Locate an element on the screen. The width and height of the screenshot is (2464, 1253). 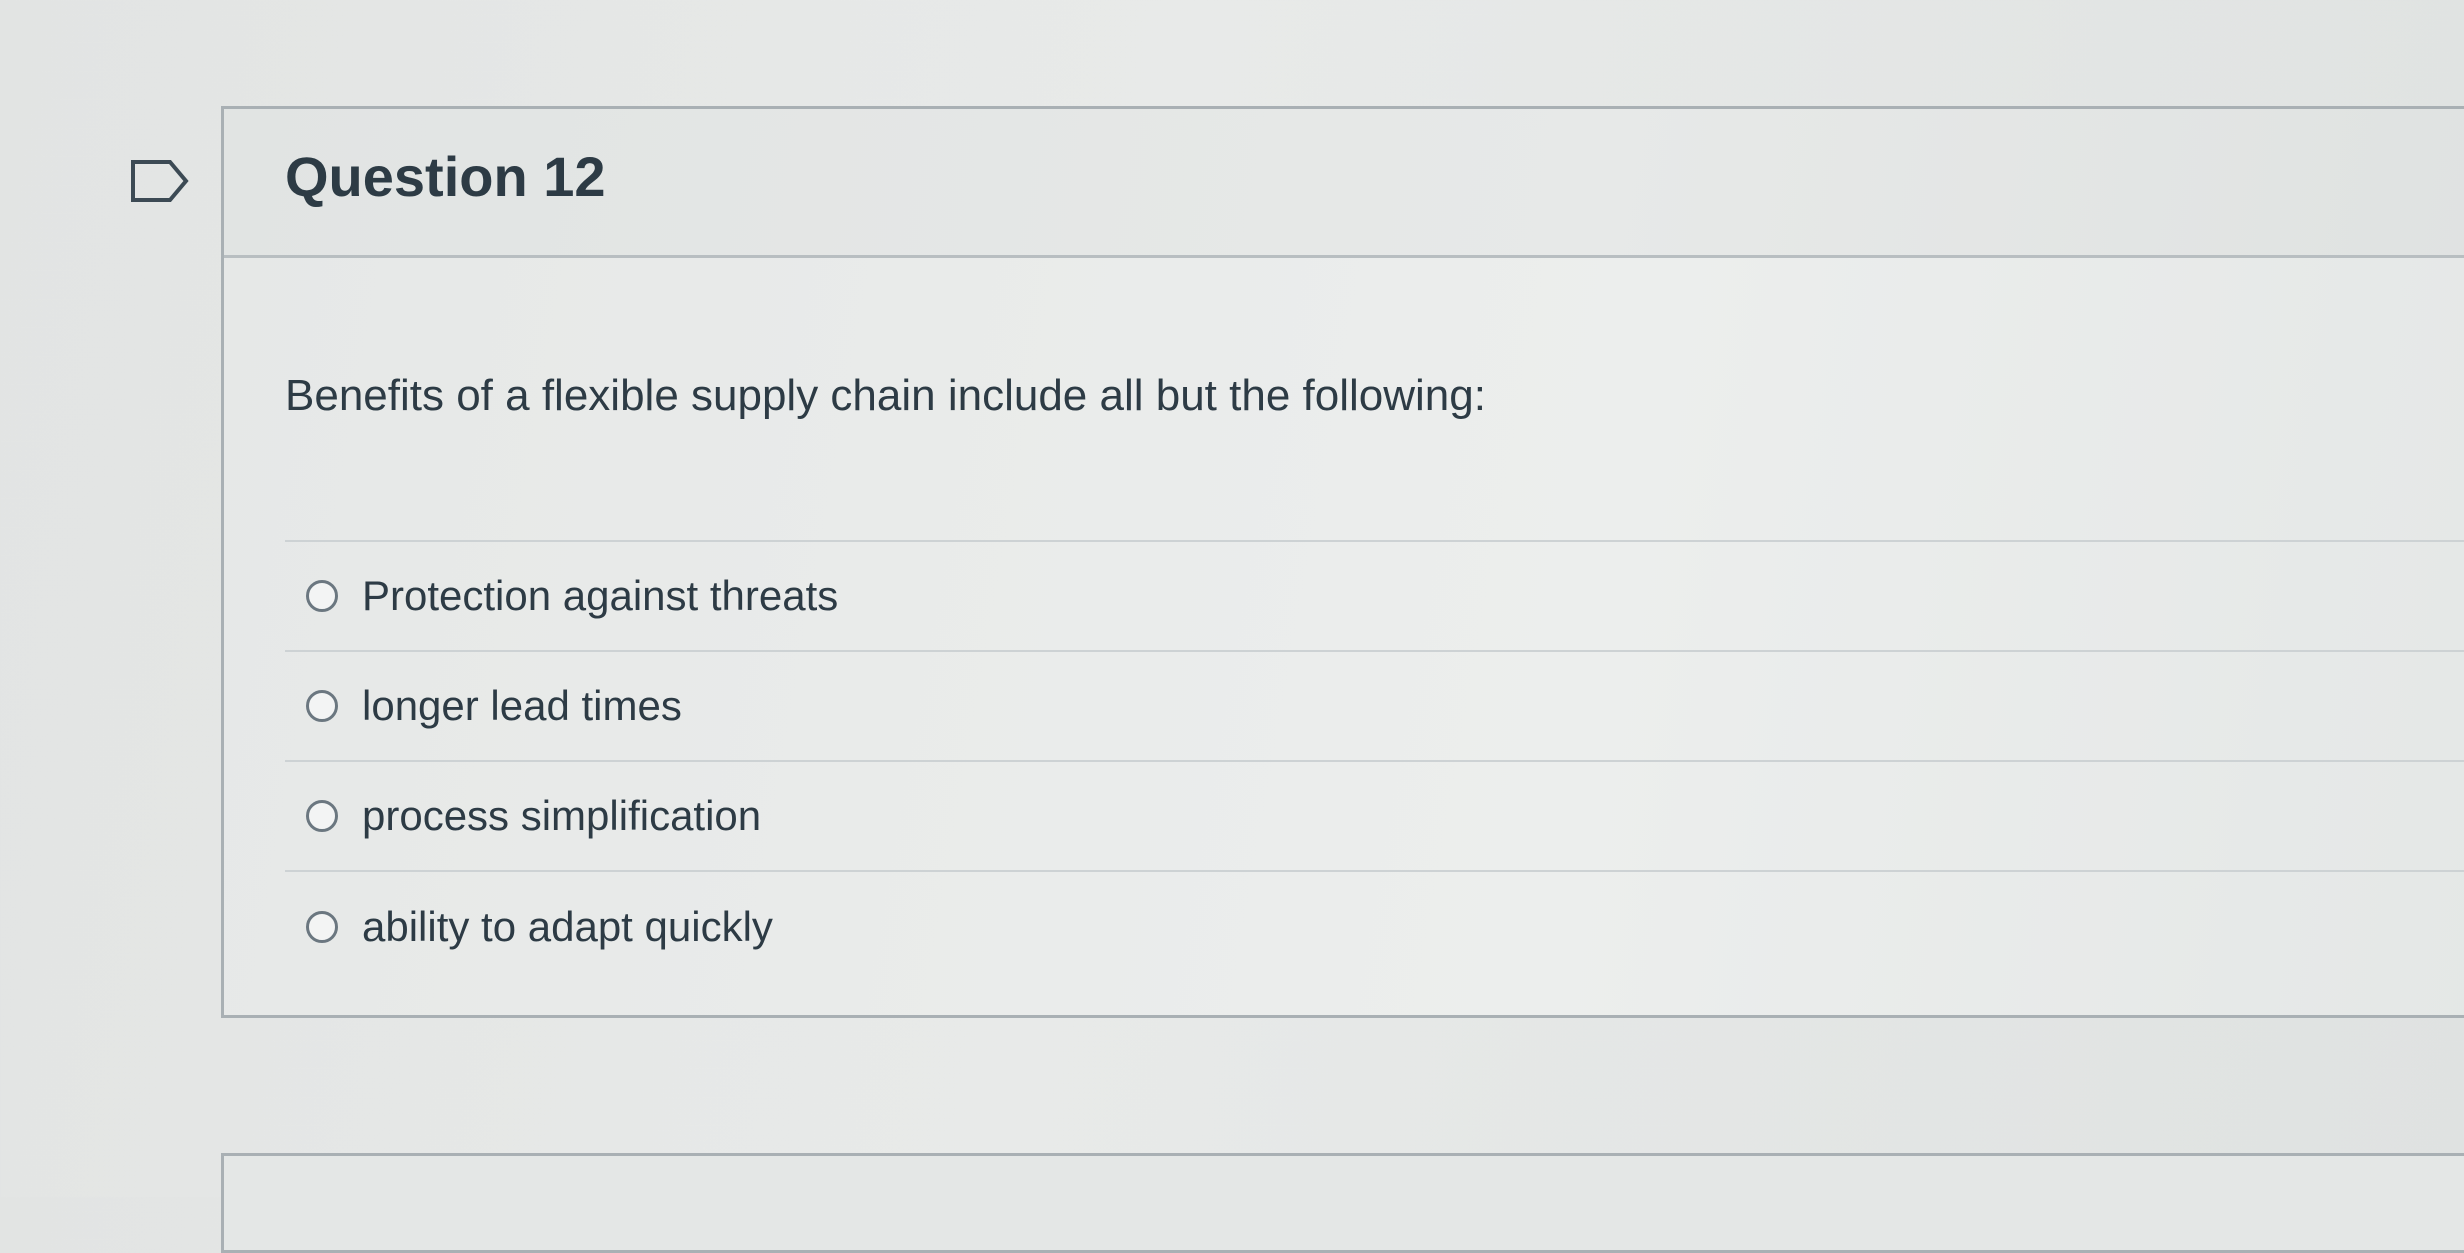
answer-label: Protection against threats is located at coordinates (600, 596).